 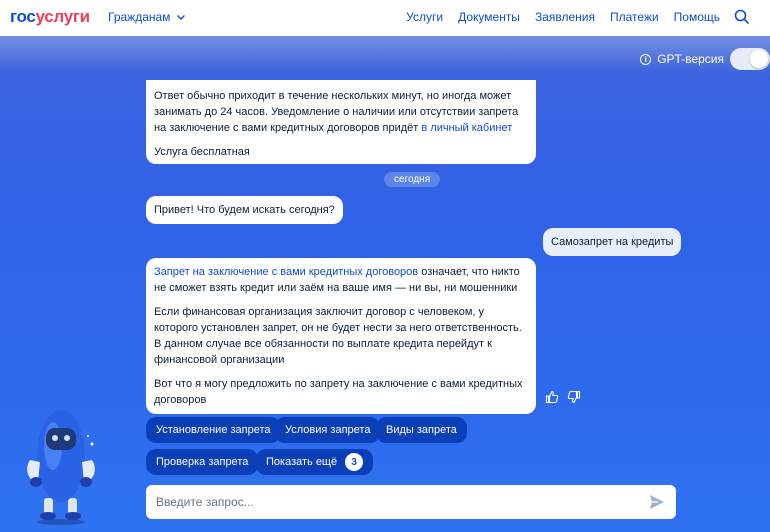 I want to click on nav-services: Услуги, so click(x=424, y=17).